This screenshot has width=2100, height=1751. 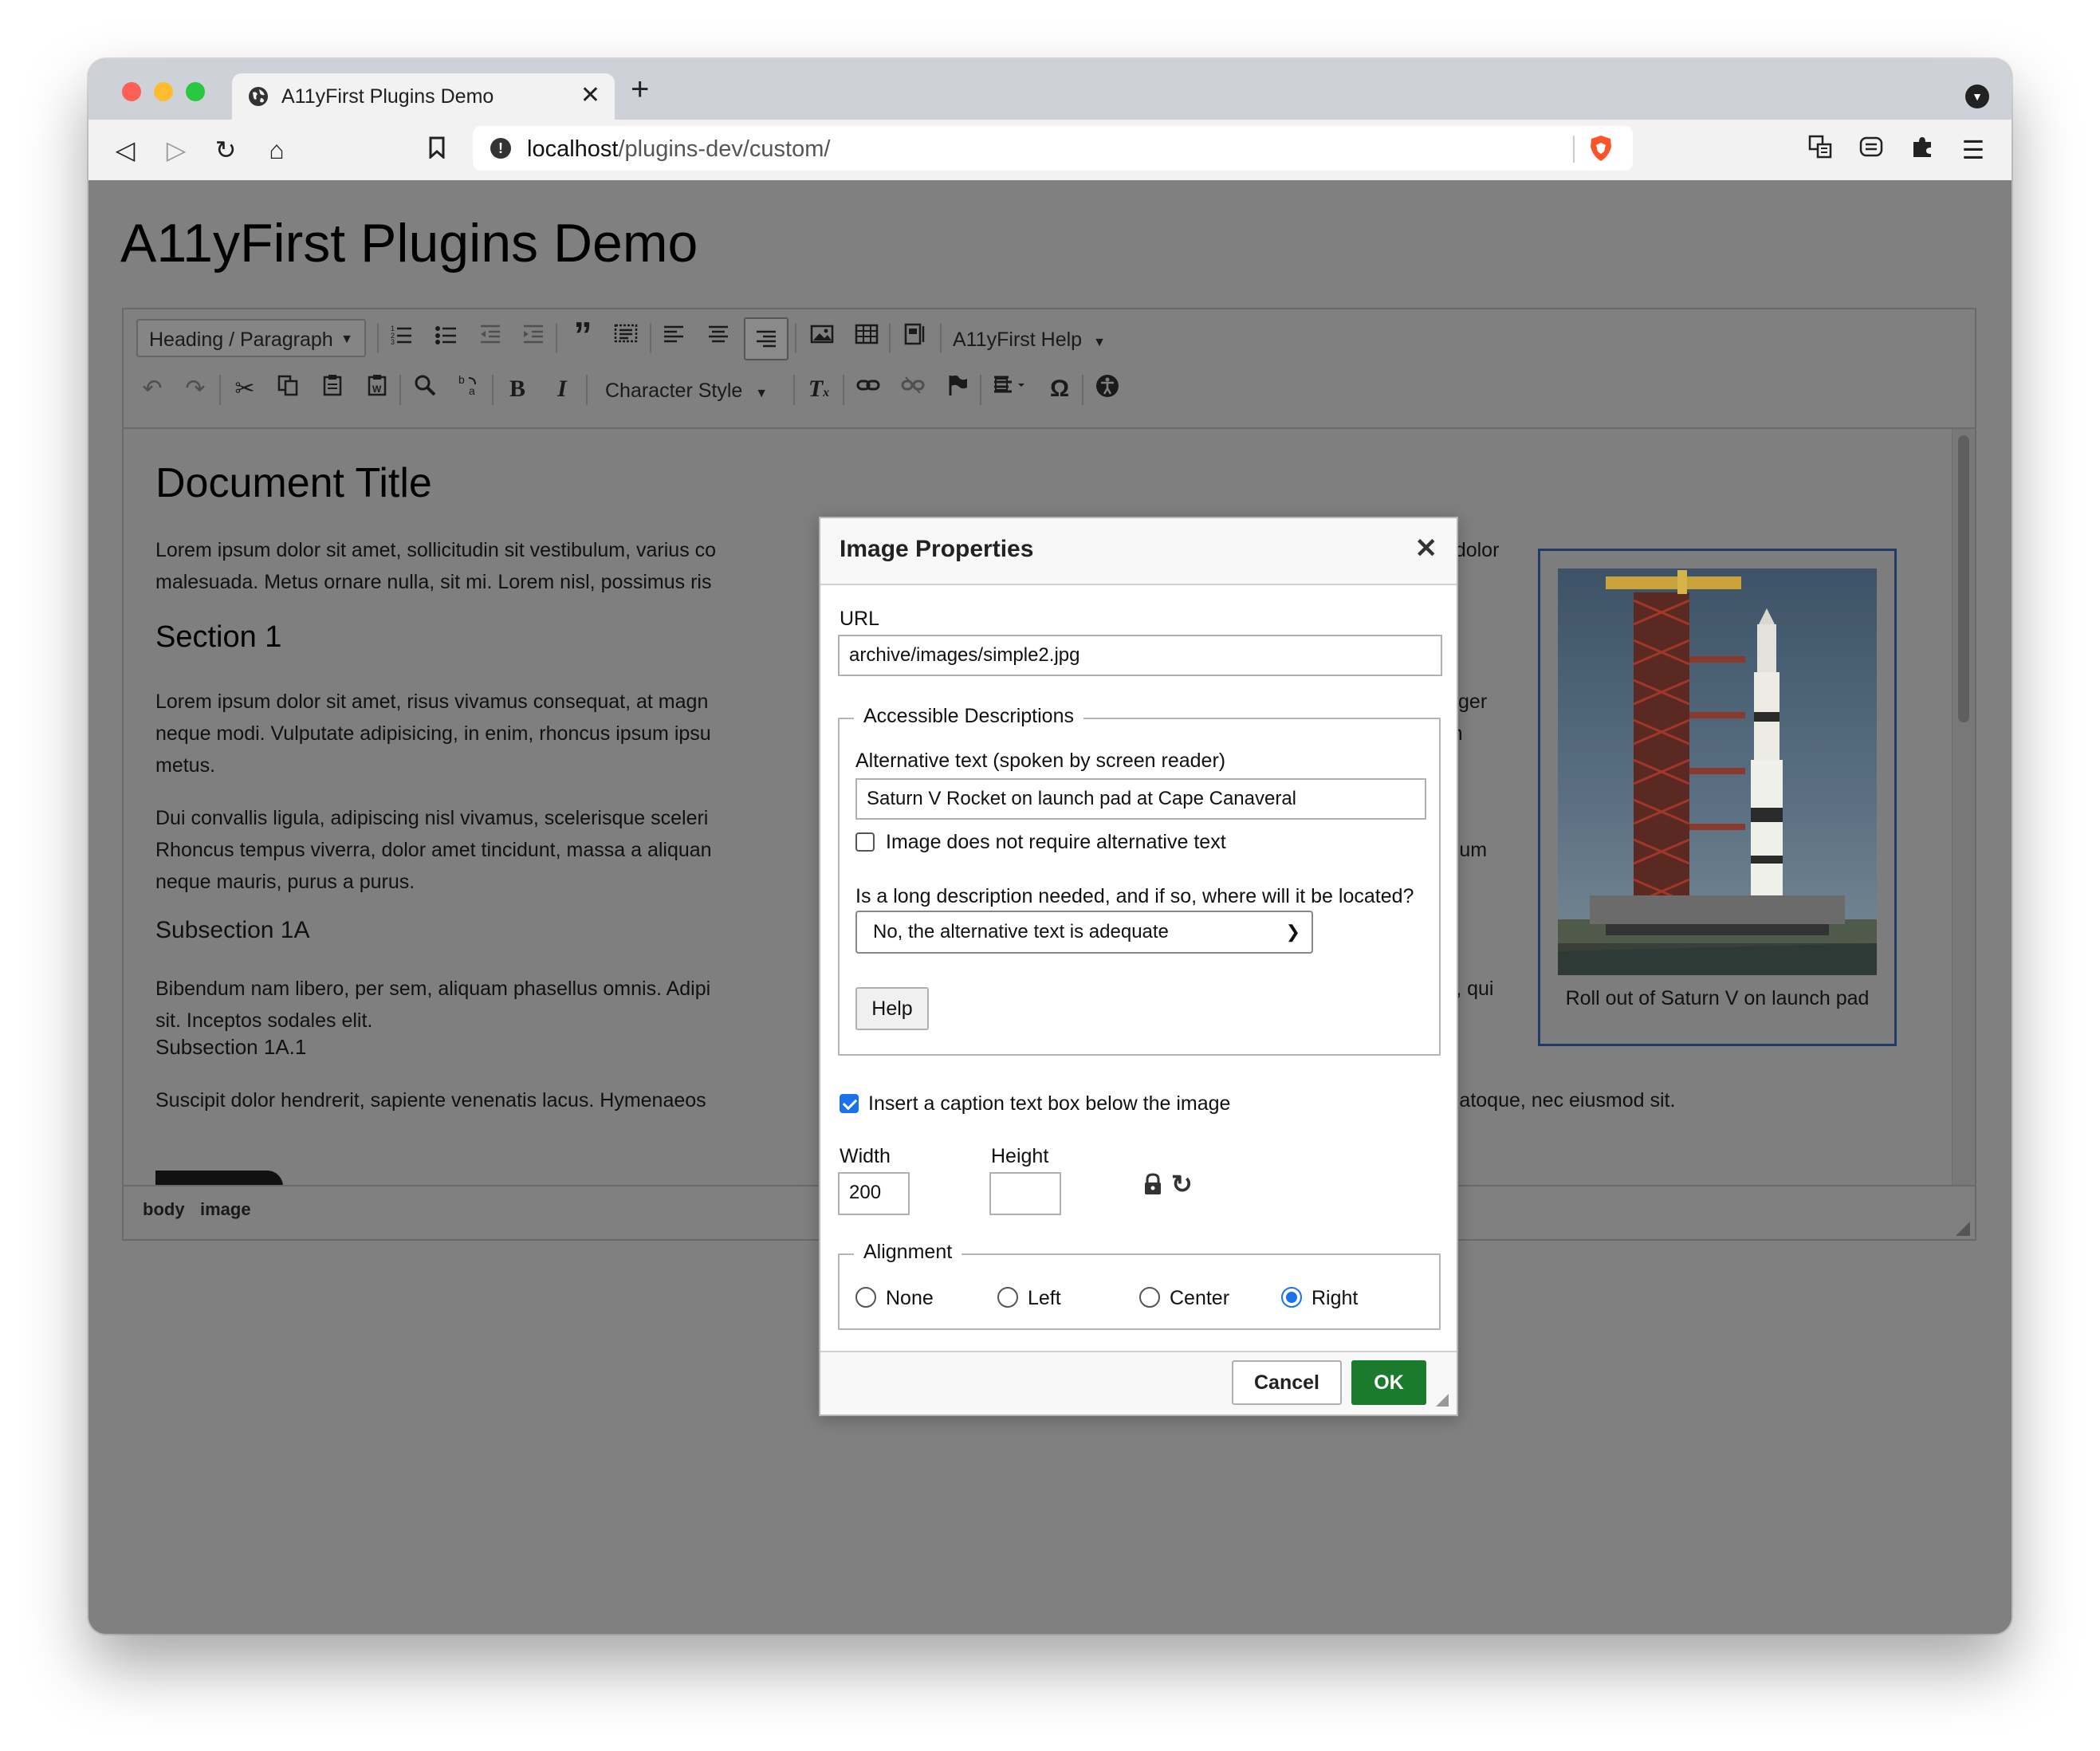 What do you see at coordinates (1922, 150) in the screenshot?
I see `extensions-icon` at bounding box center [1922, 150].